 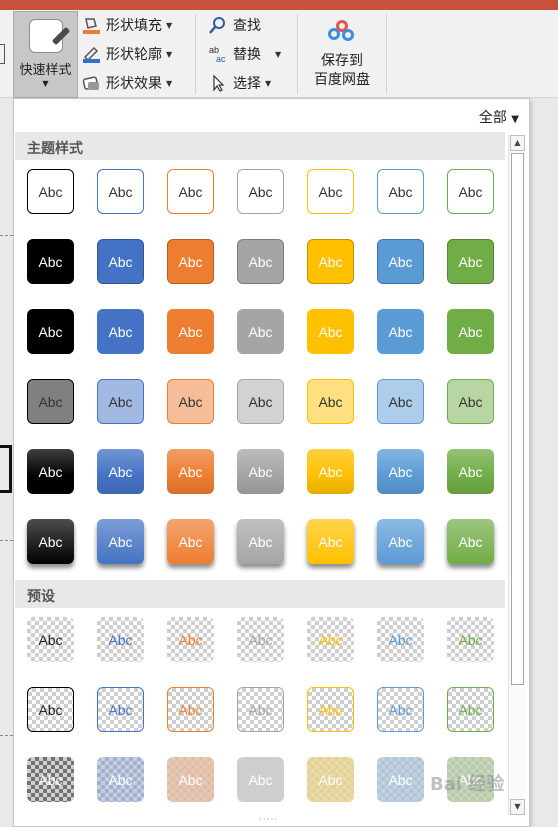 What do you see at coordinates (6, 469) in the screenshot?
I see `slide-shape-edge` at bounding box center [6, 469].